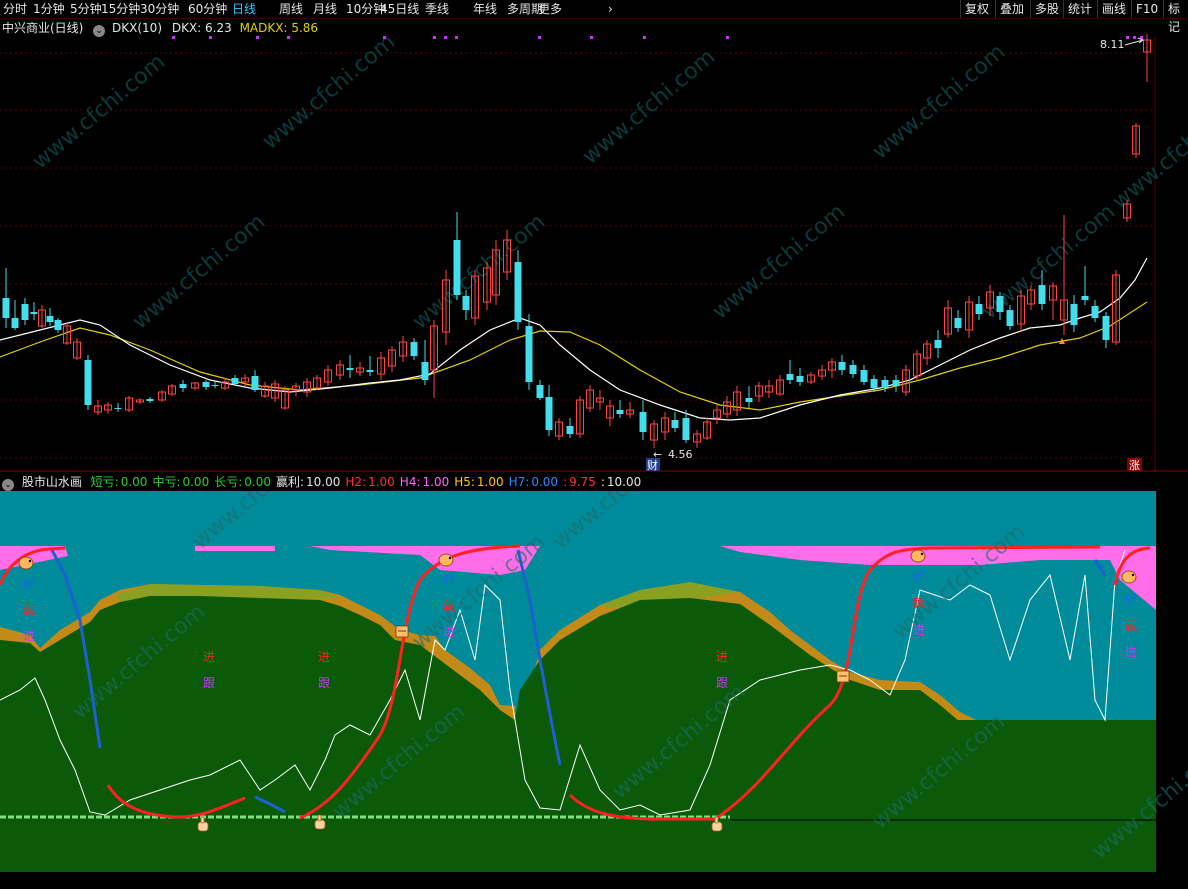 The width and height of the screenshot is (1188, 889). I want to click on toolbar-button-5: F10, so click(1146, 9).